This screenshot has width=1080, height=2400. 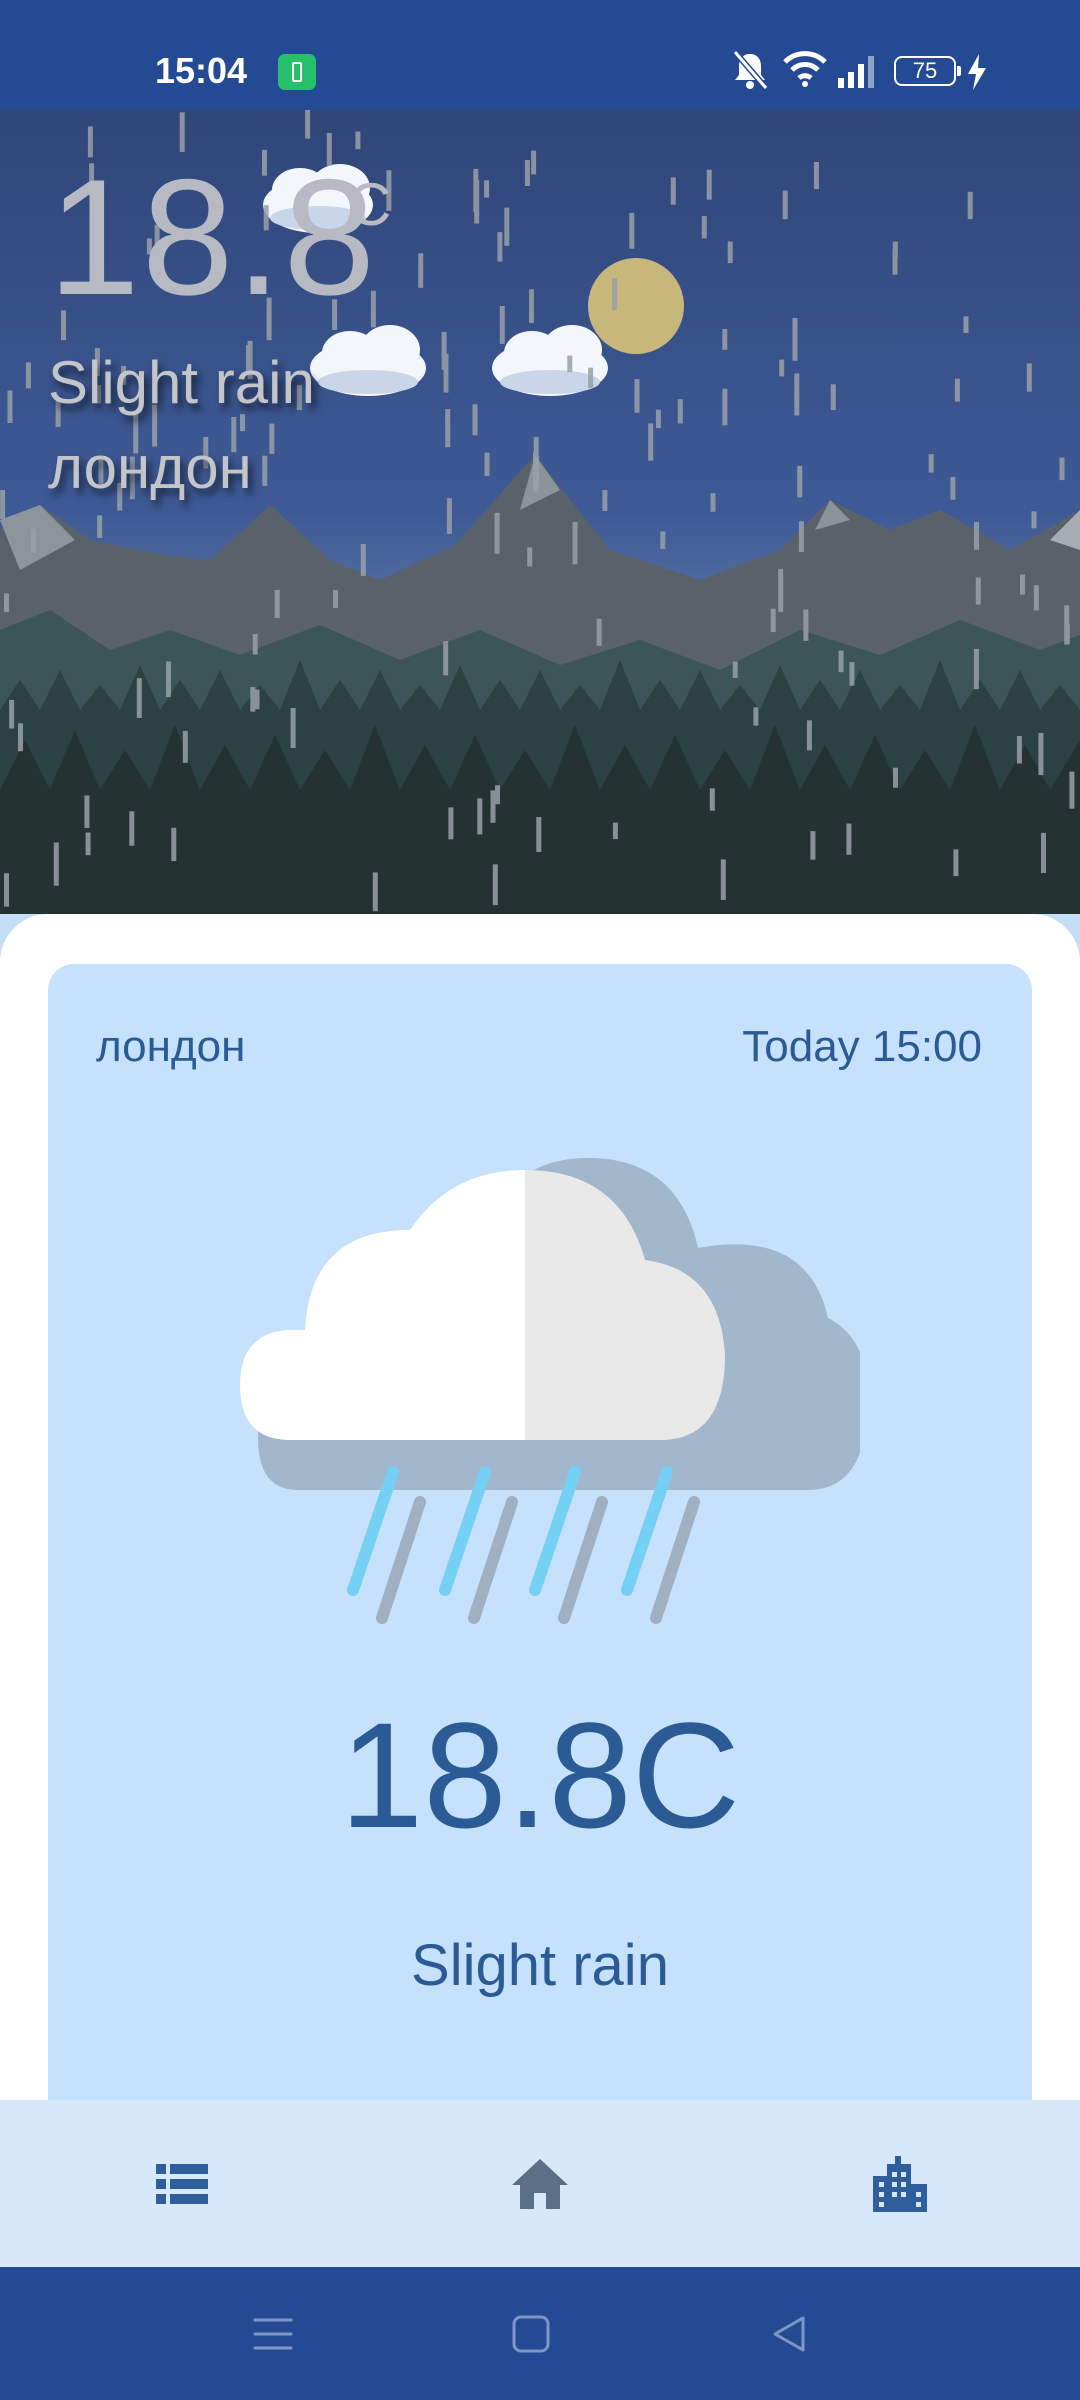 I want to click on list-icon, so click(x=182, y=2183).